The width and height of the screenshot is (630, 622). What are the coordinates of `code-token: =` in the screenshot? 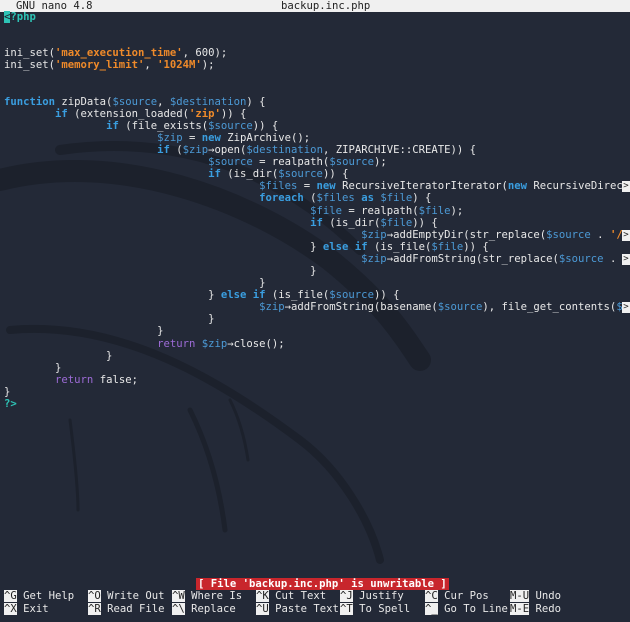 It's located at (192, 137).